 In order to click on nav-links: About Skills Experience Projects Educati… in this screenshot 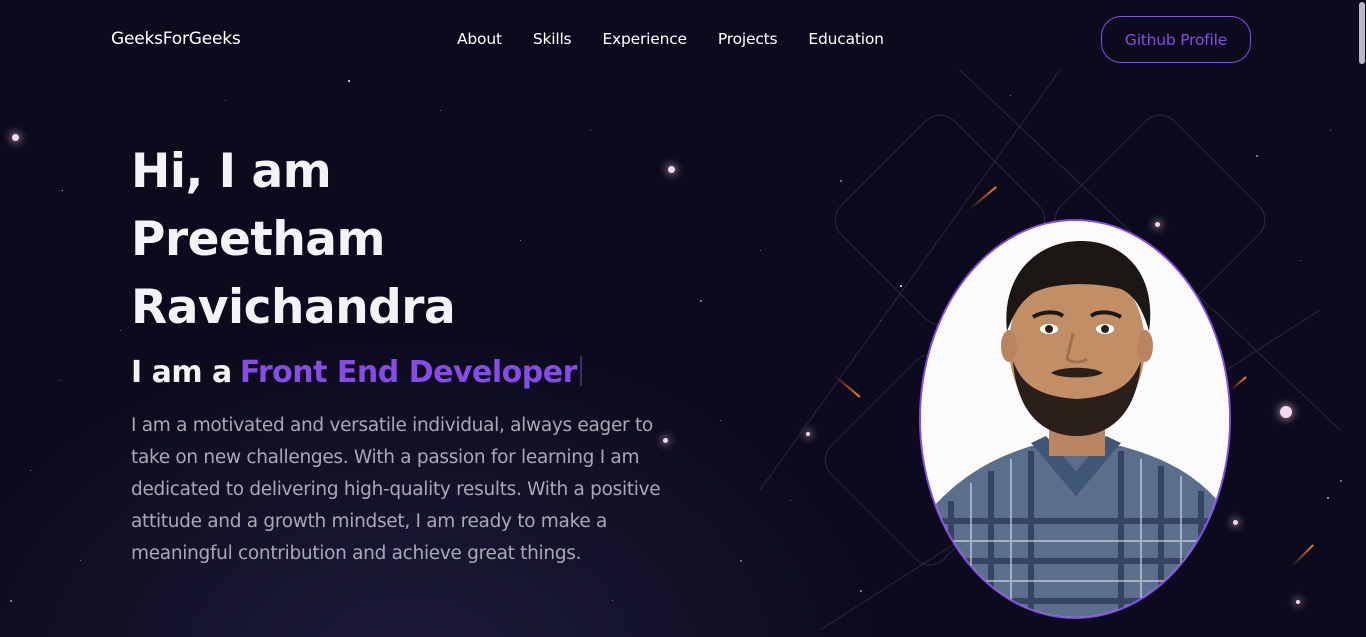, I will do `click(686, 39)`.